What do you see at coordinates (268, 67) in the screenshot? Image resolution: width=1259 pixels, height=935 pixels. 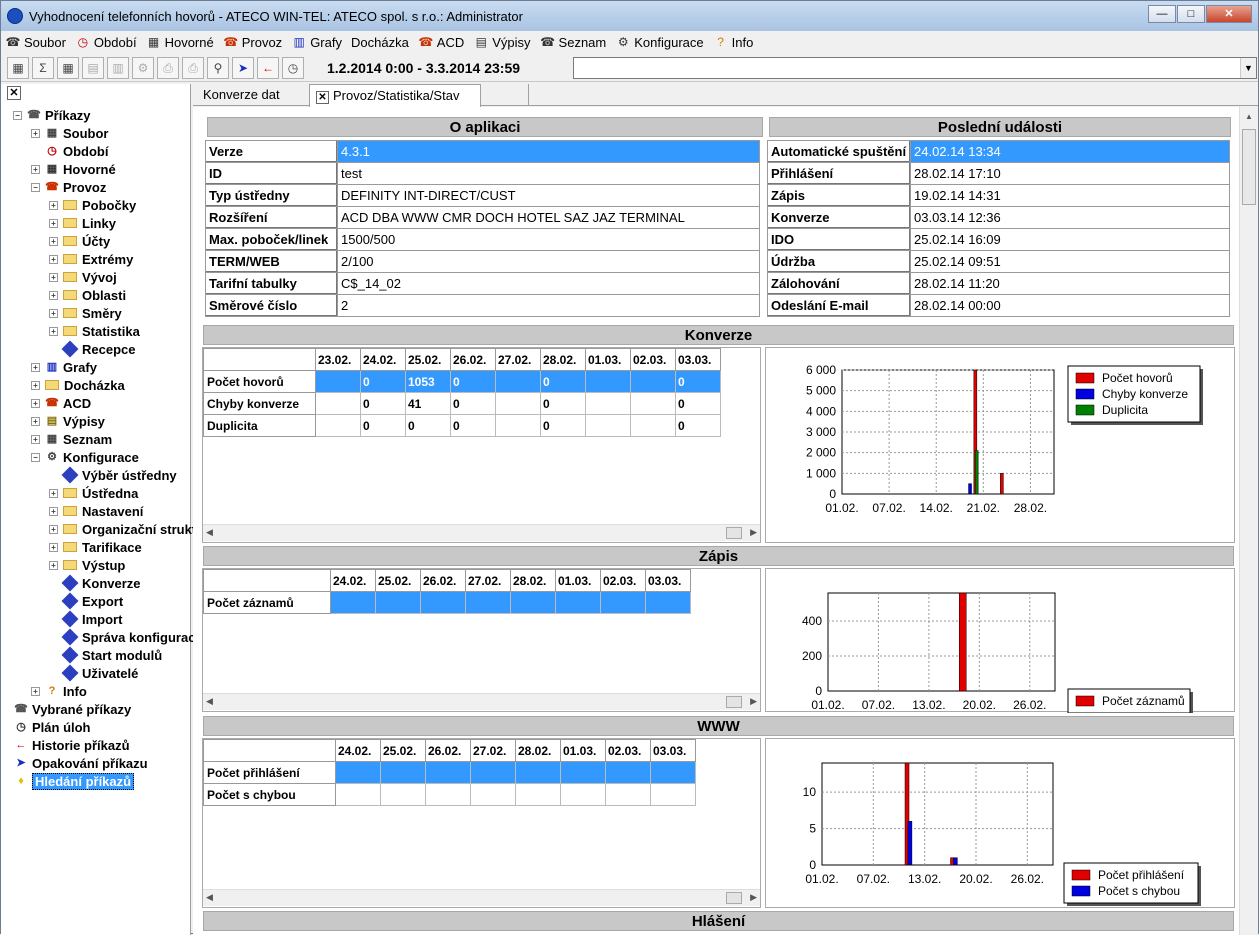 I see `history-back-icon: ←` at bounding box center [268, 67].